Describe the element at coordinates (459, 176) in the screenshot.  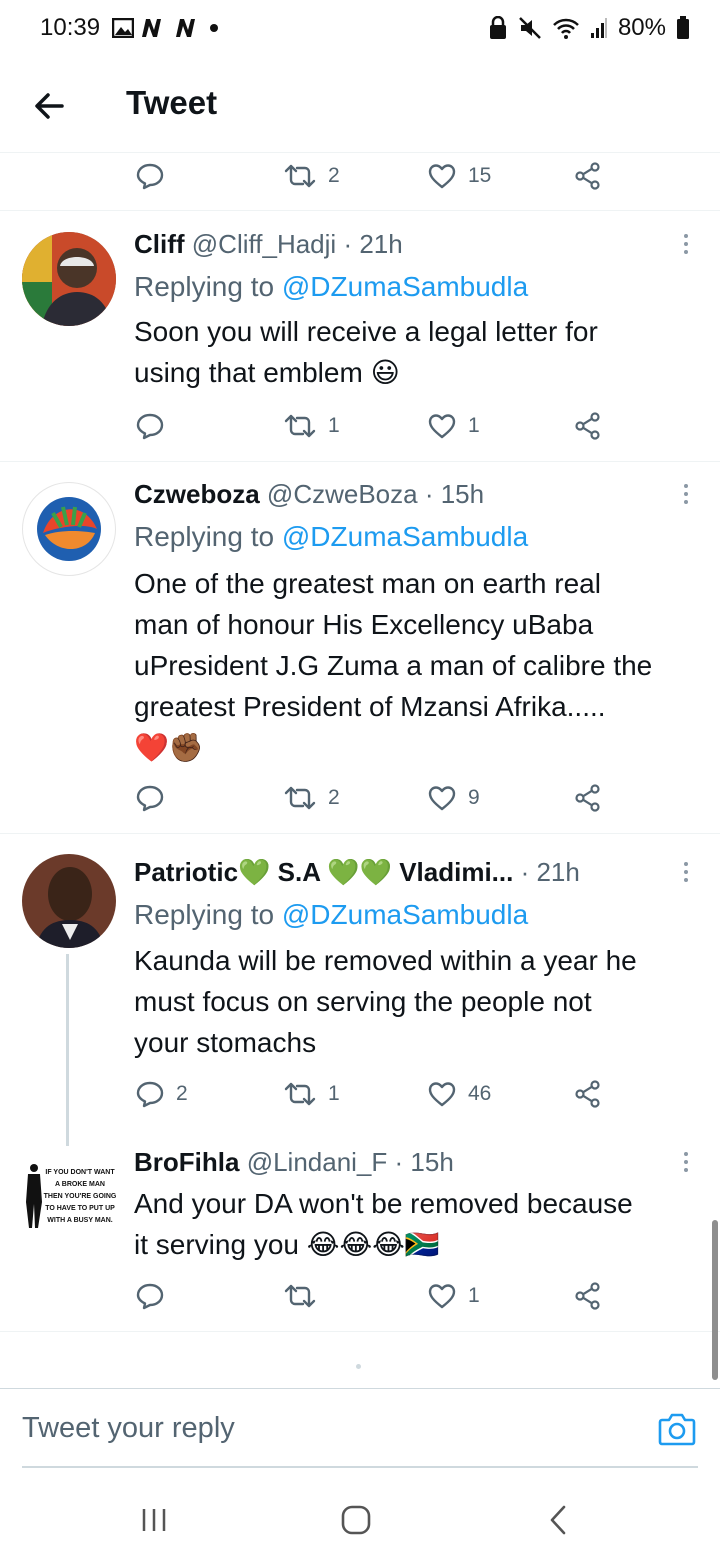
I see `like-button: 15` at that location.